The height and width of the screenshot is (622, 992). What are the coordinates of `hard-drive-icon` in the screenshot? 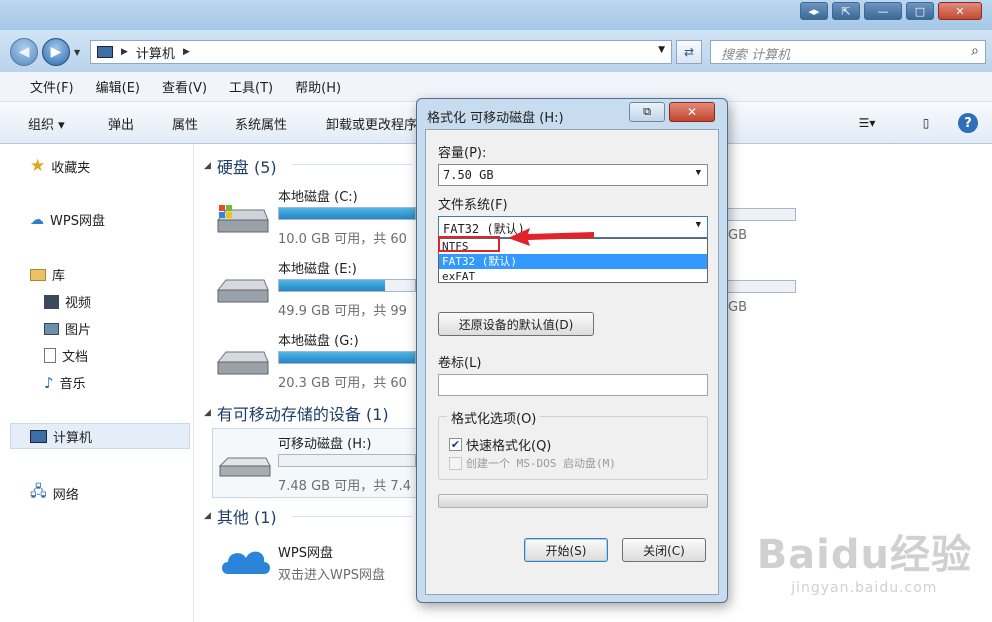 It's located at (242, 291).